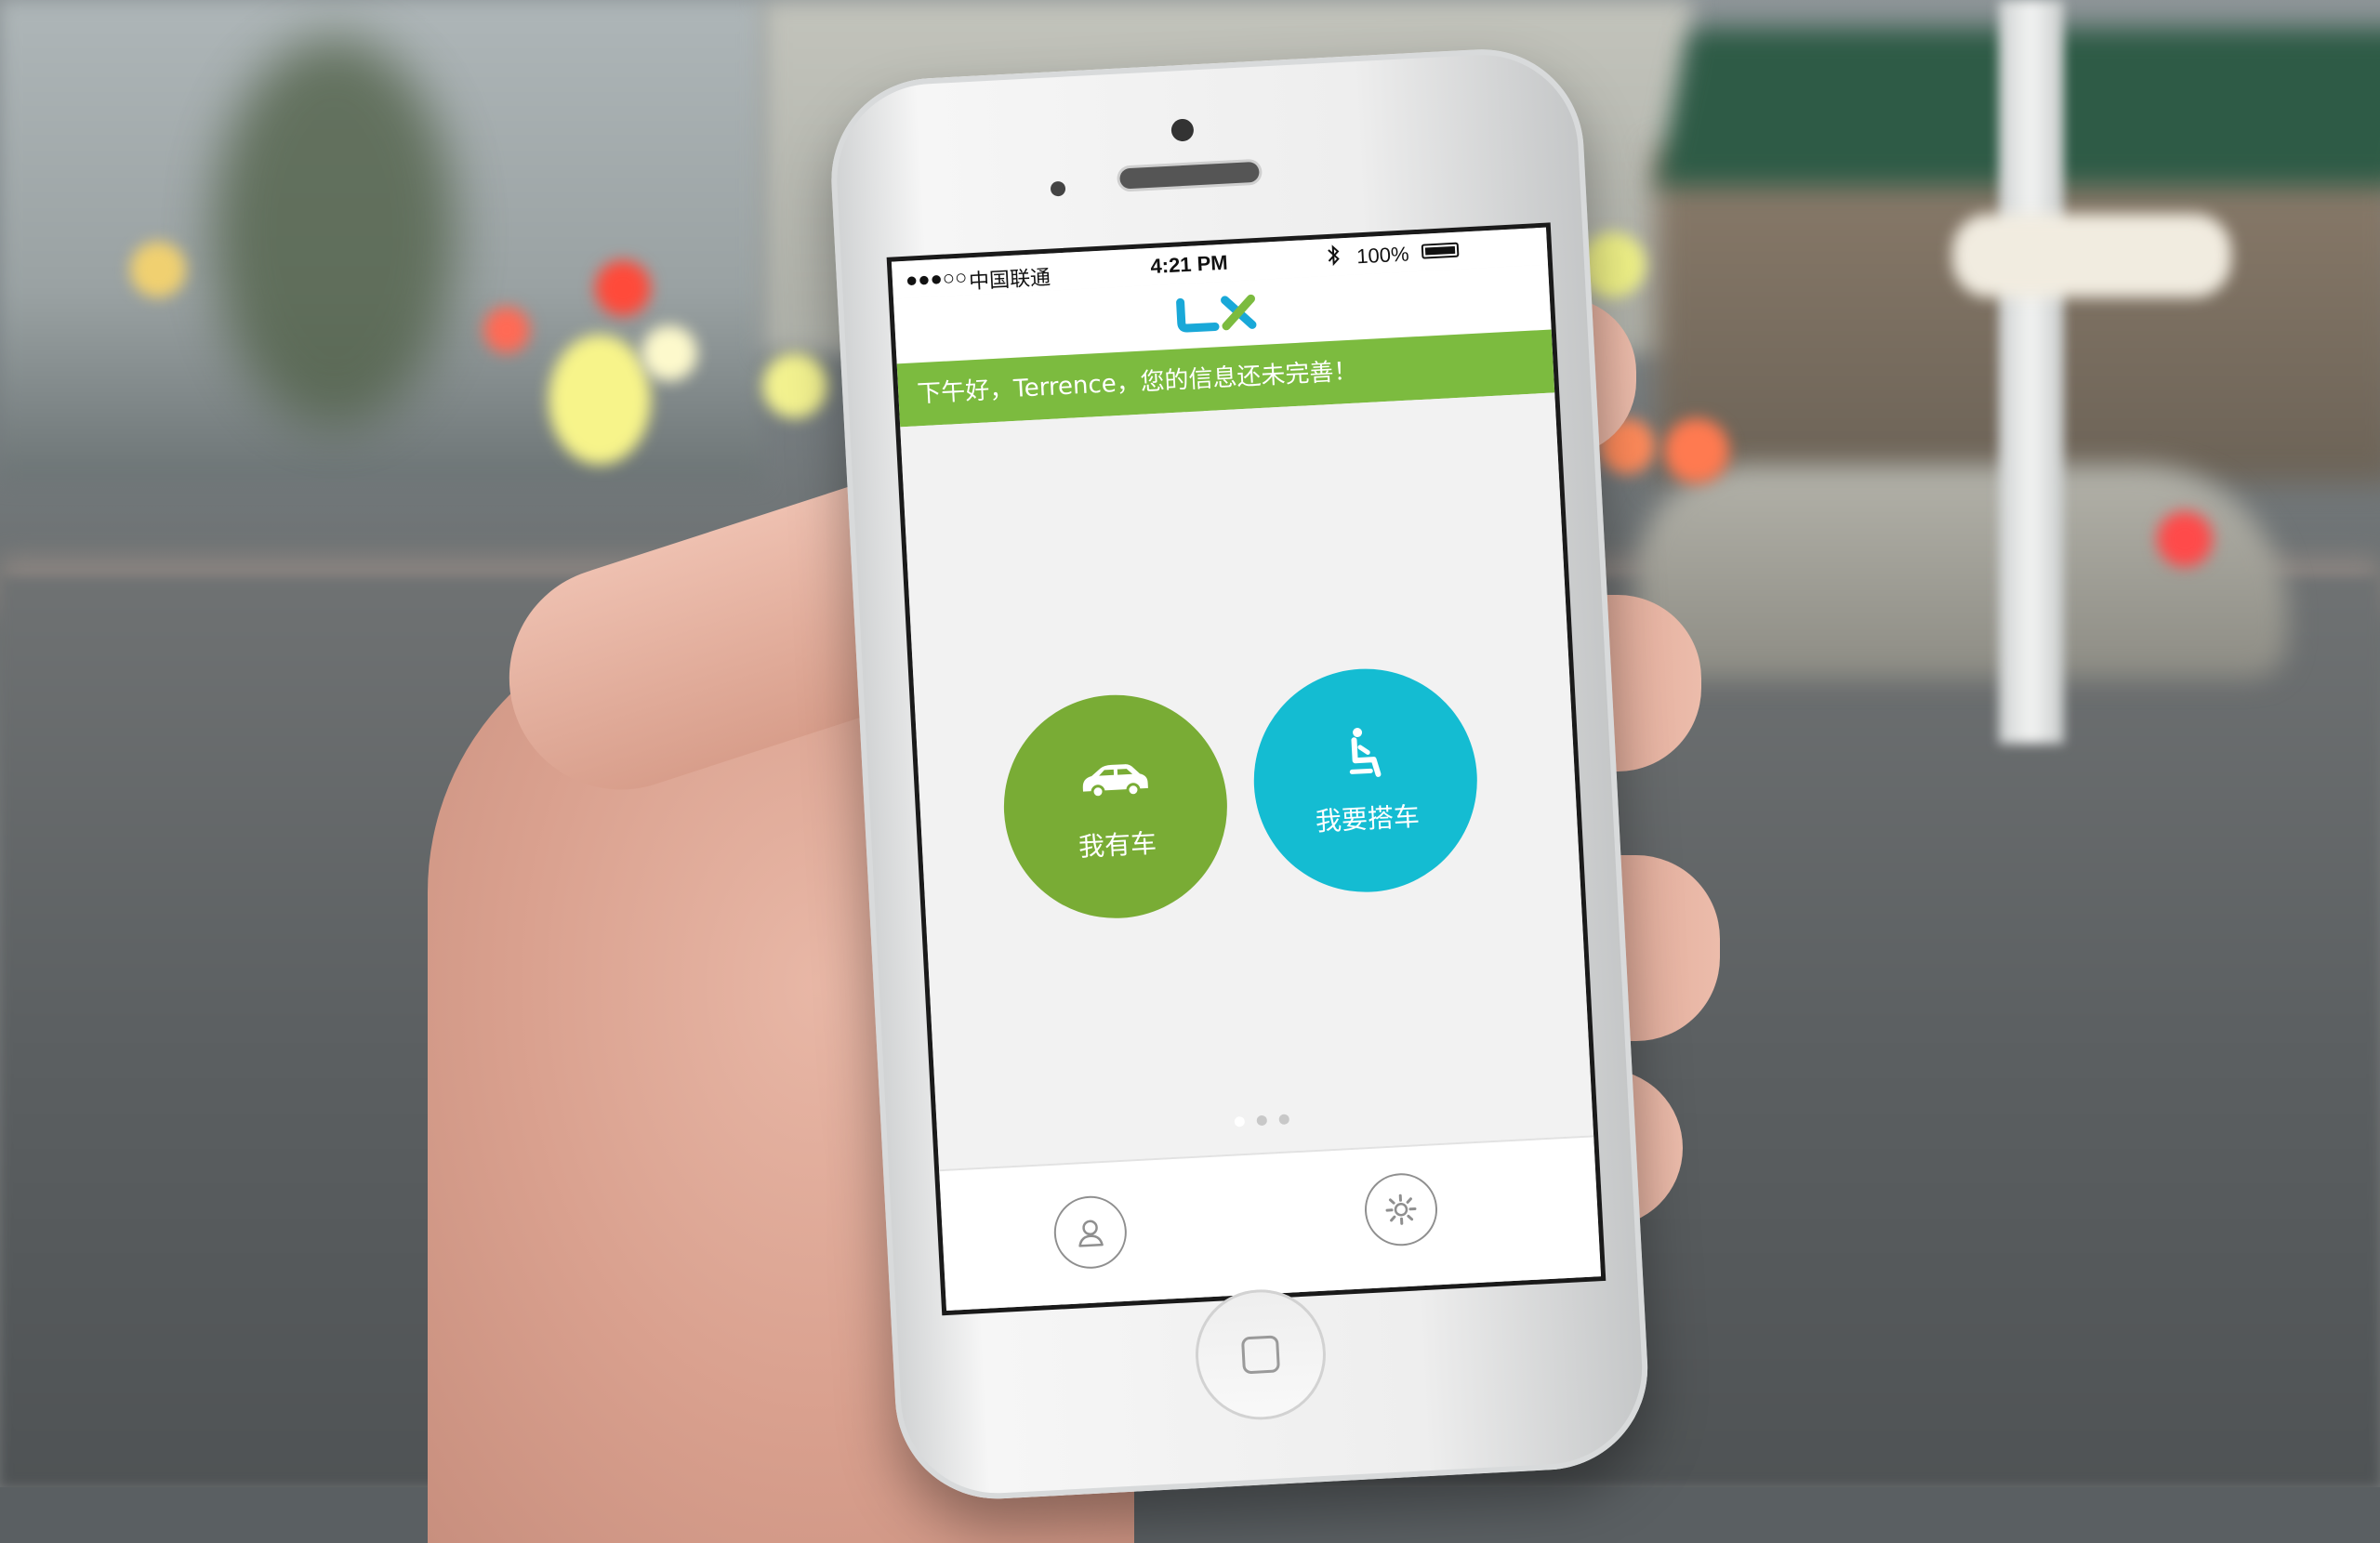 The image size is (2380, 1543). What do you see at coordinates (1116, 806) in the screenshot?
I see `driver-button: 我有车` at bounding box center [1116, 806].